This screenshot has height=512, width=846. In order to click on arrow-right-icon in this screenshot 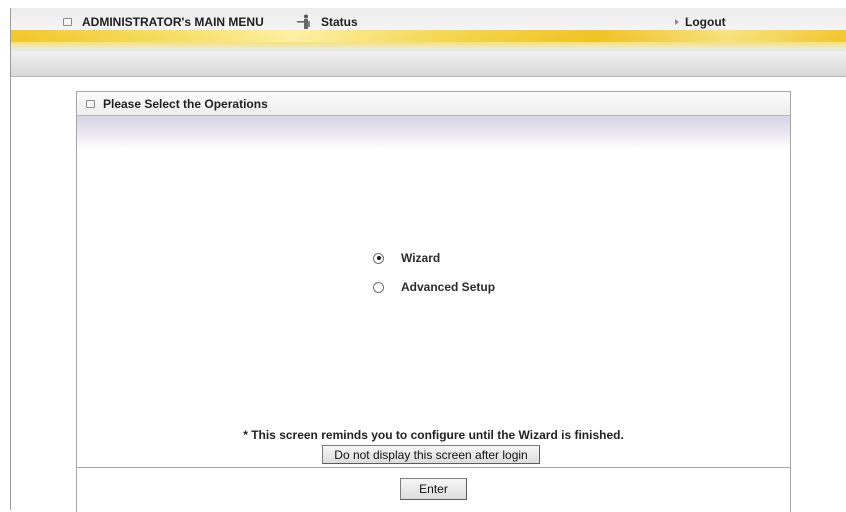, I will do `click(677, 22)`.